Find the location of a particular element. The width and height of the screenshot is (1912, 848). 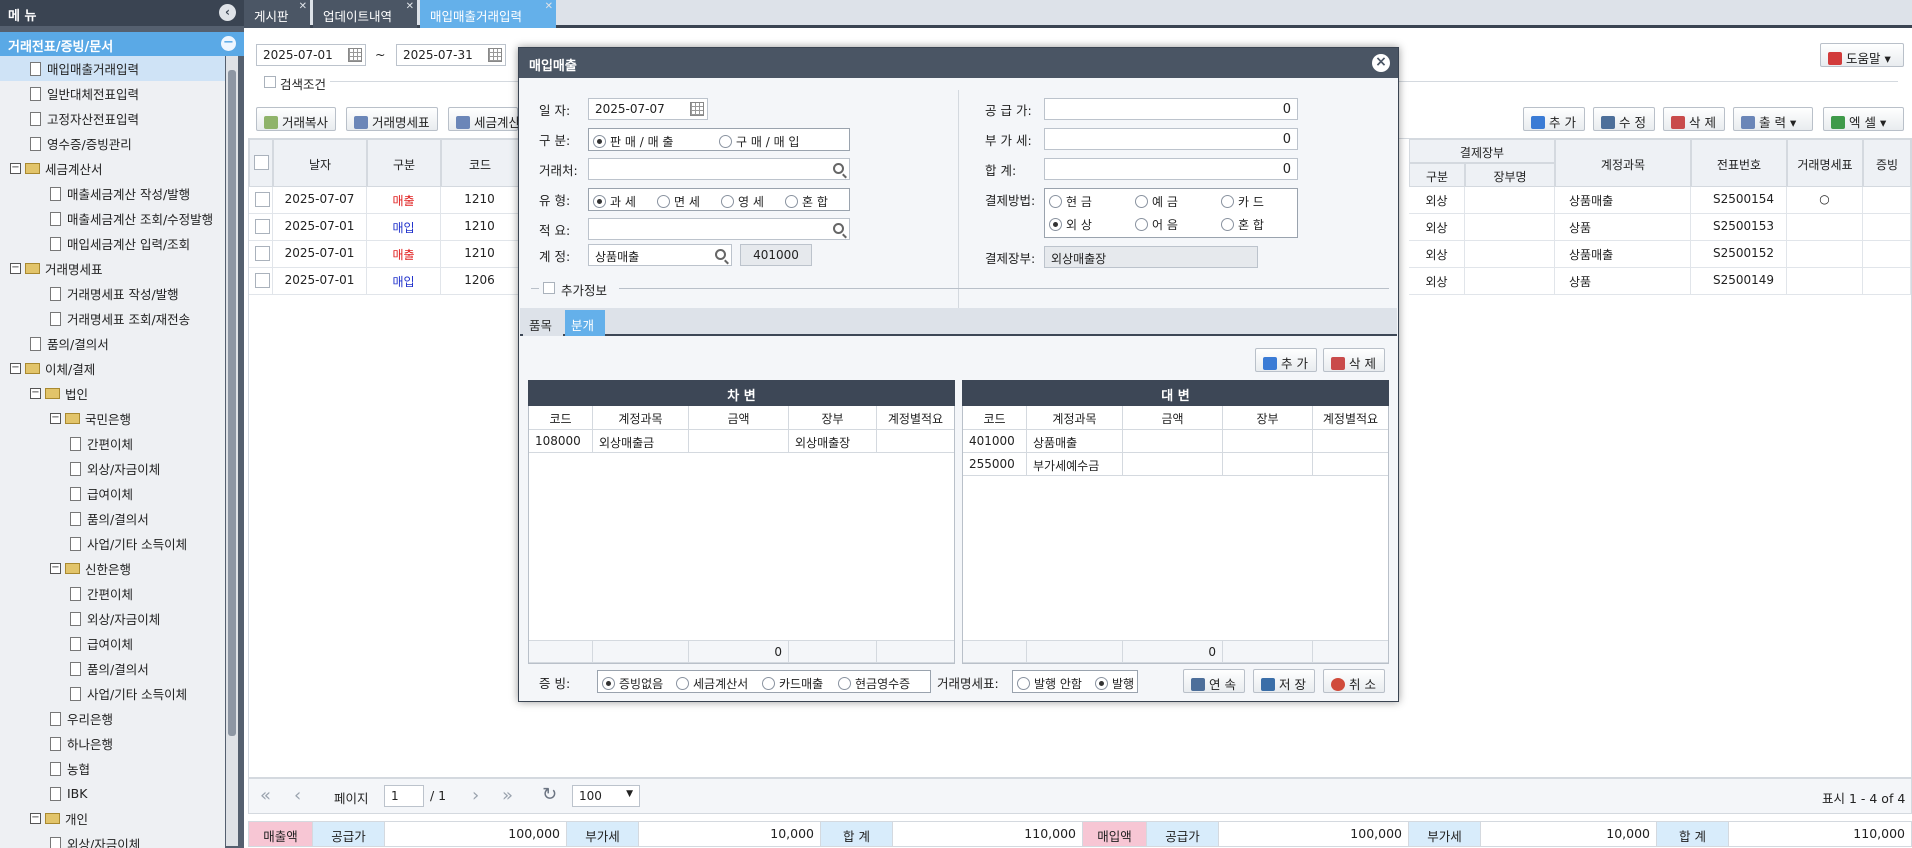

tab-updates: 업데이트내역 ✕ is located at coordinates (365, 14).